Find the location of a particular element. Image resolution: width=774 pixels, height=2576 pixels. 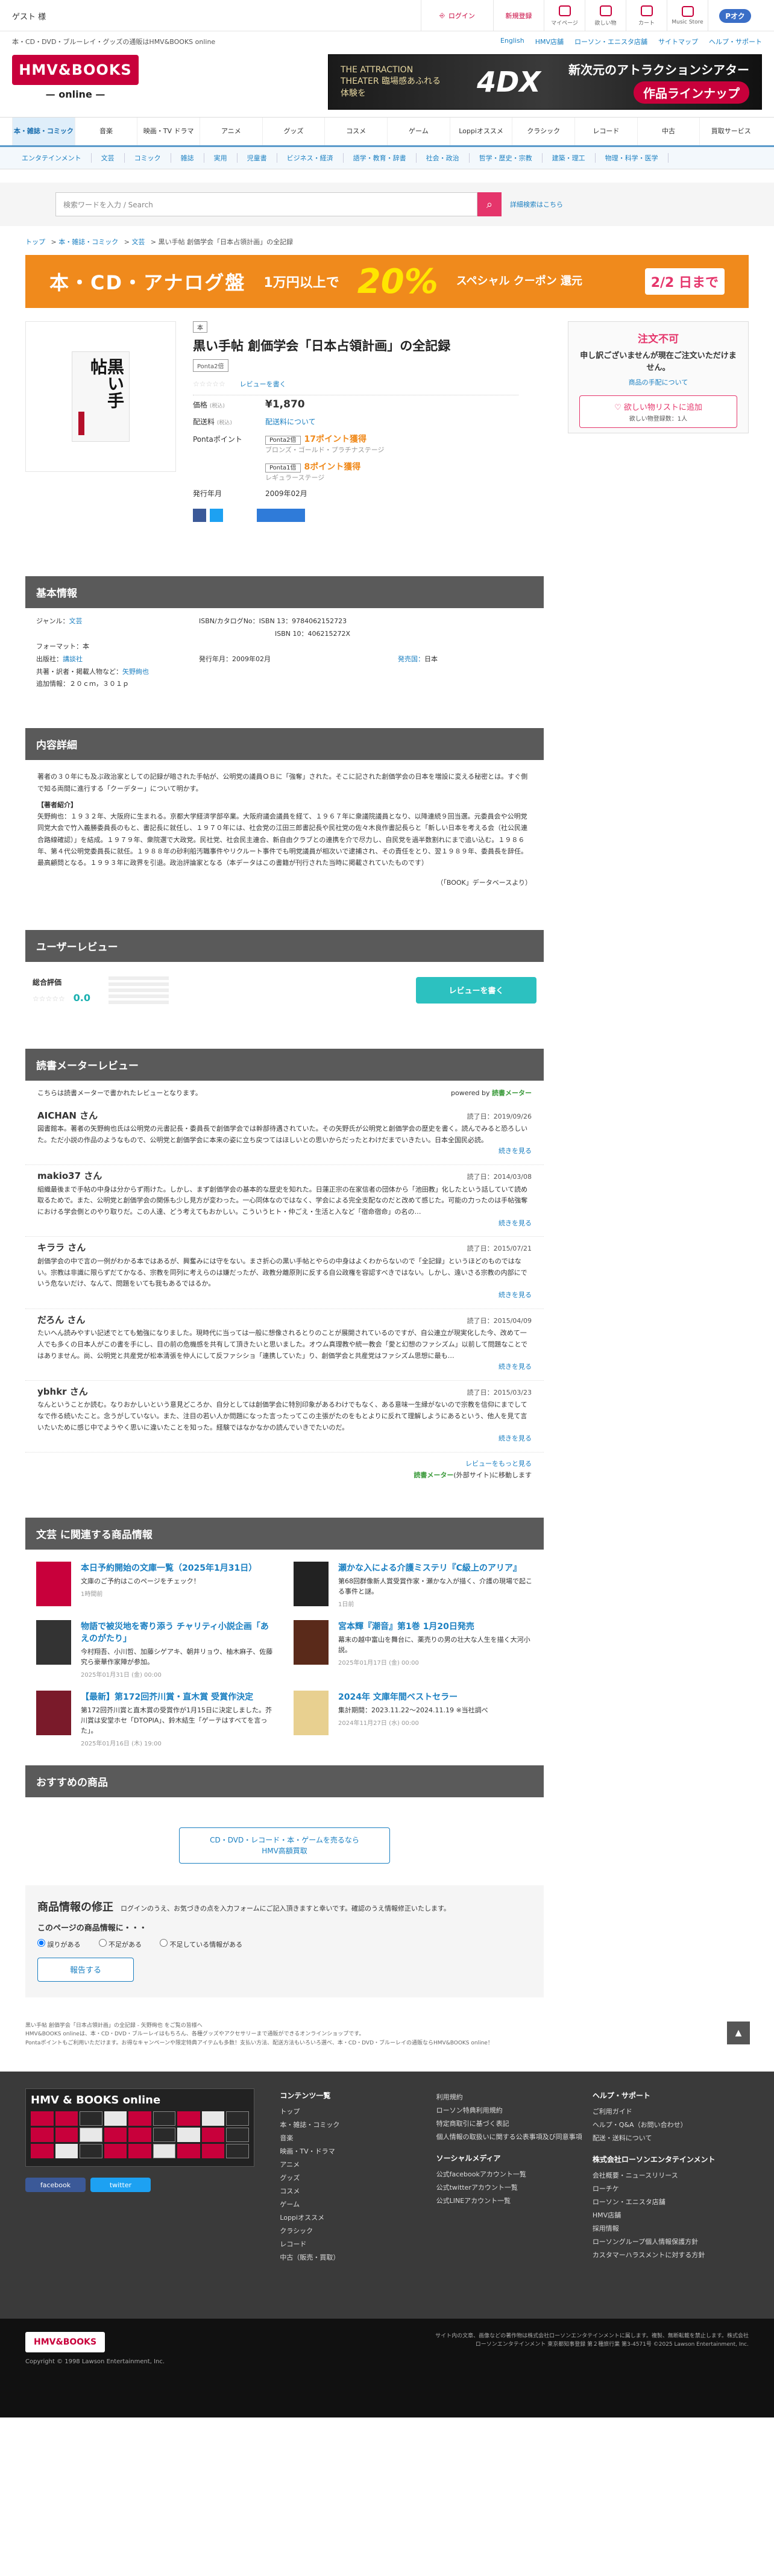

lawson-stores-link: ローソン・エニスタ店舗 is located at coordinates (610, 41).